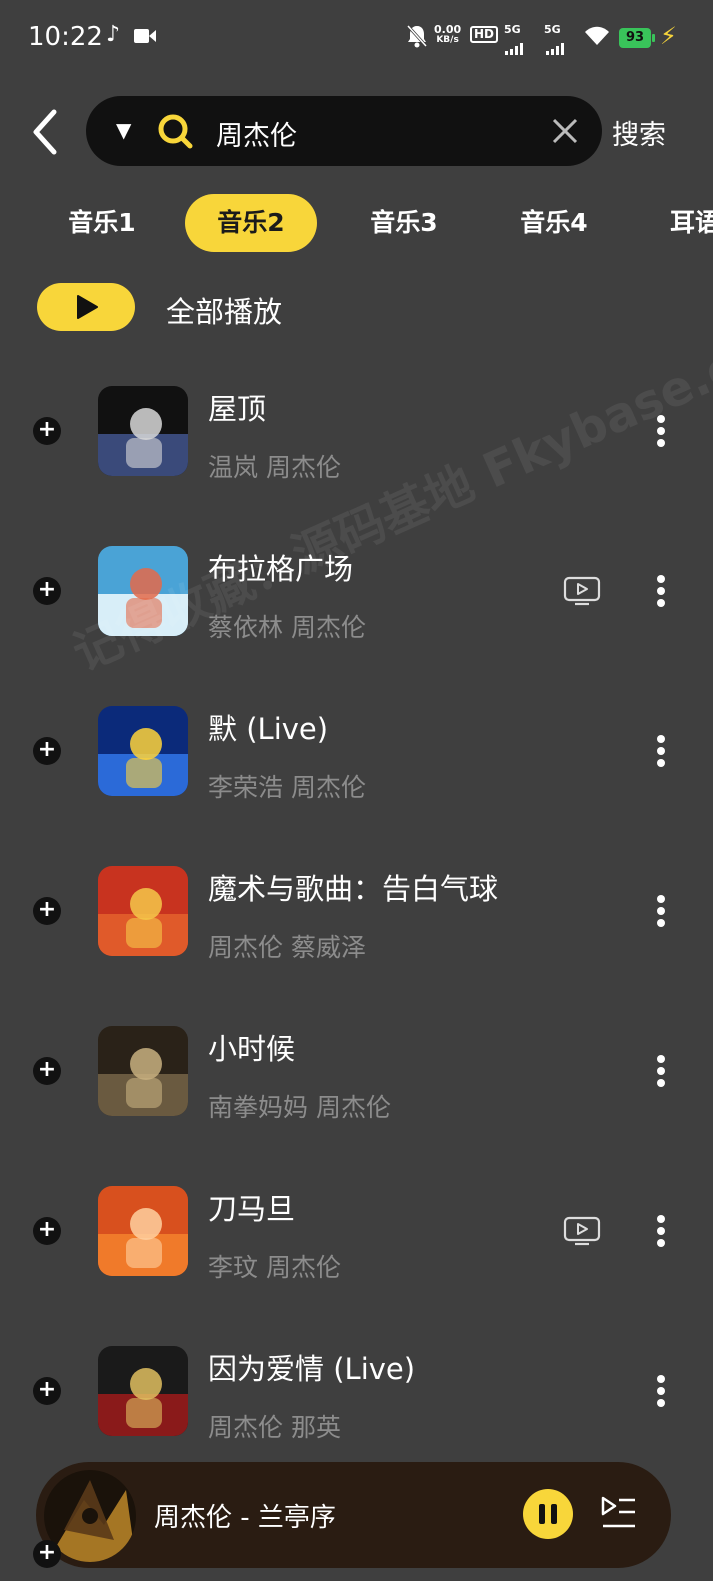  What do you see at coordinates (417, 39) in the screenshot?
I see `mute-bell-icon` at bounding box center [417, 39].